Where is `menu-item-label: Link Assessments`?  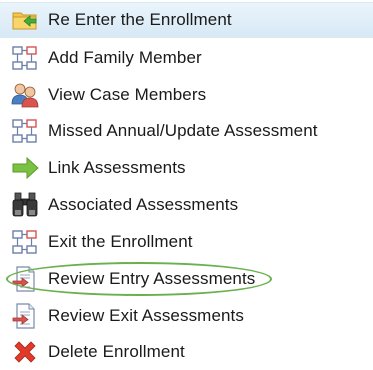 menu-item-label: Link Assessments is located at coordinates (117, 167).